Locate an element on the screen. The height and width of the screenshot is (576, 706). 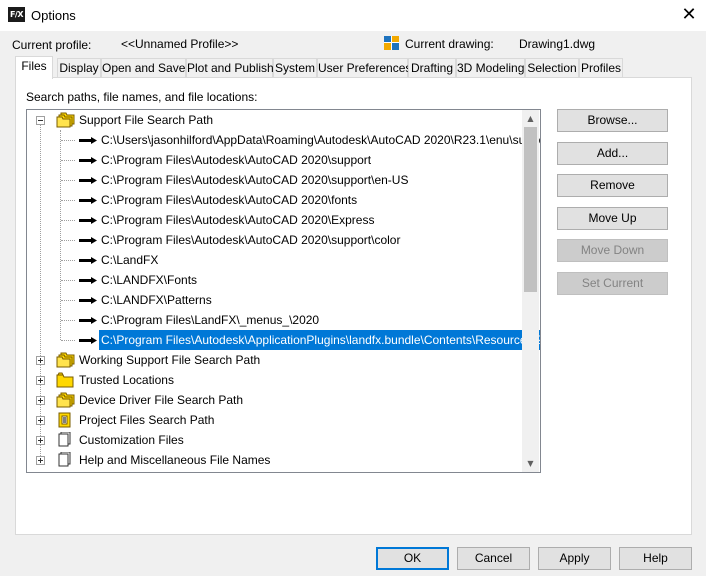
help-button: Help is located at coordinates (655, 558).